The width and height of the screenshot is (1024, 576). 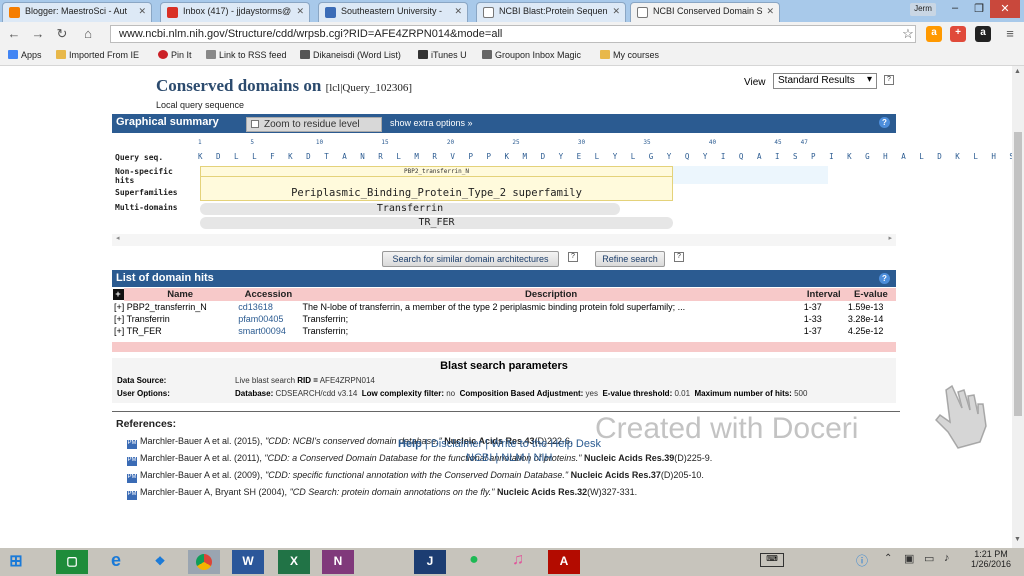 What do you see at coordinates (174, 331) in the screenshot?
I see `hit-name: [+] TR_FER` at bounding box center [174, 331].